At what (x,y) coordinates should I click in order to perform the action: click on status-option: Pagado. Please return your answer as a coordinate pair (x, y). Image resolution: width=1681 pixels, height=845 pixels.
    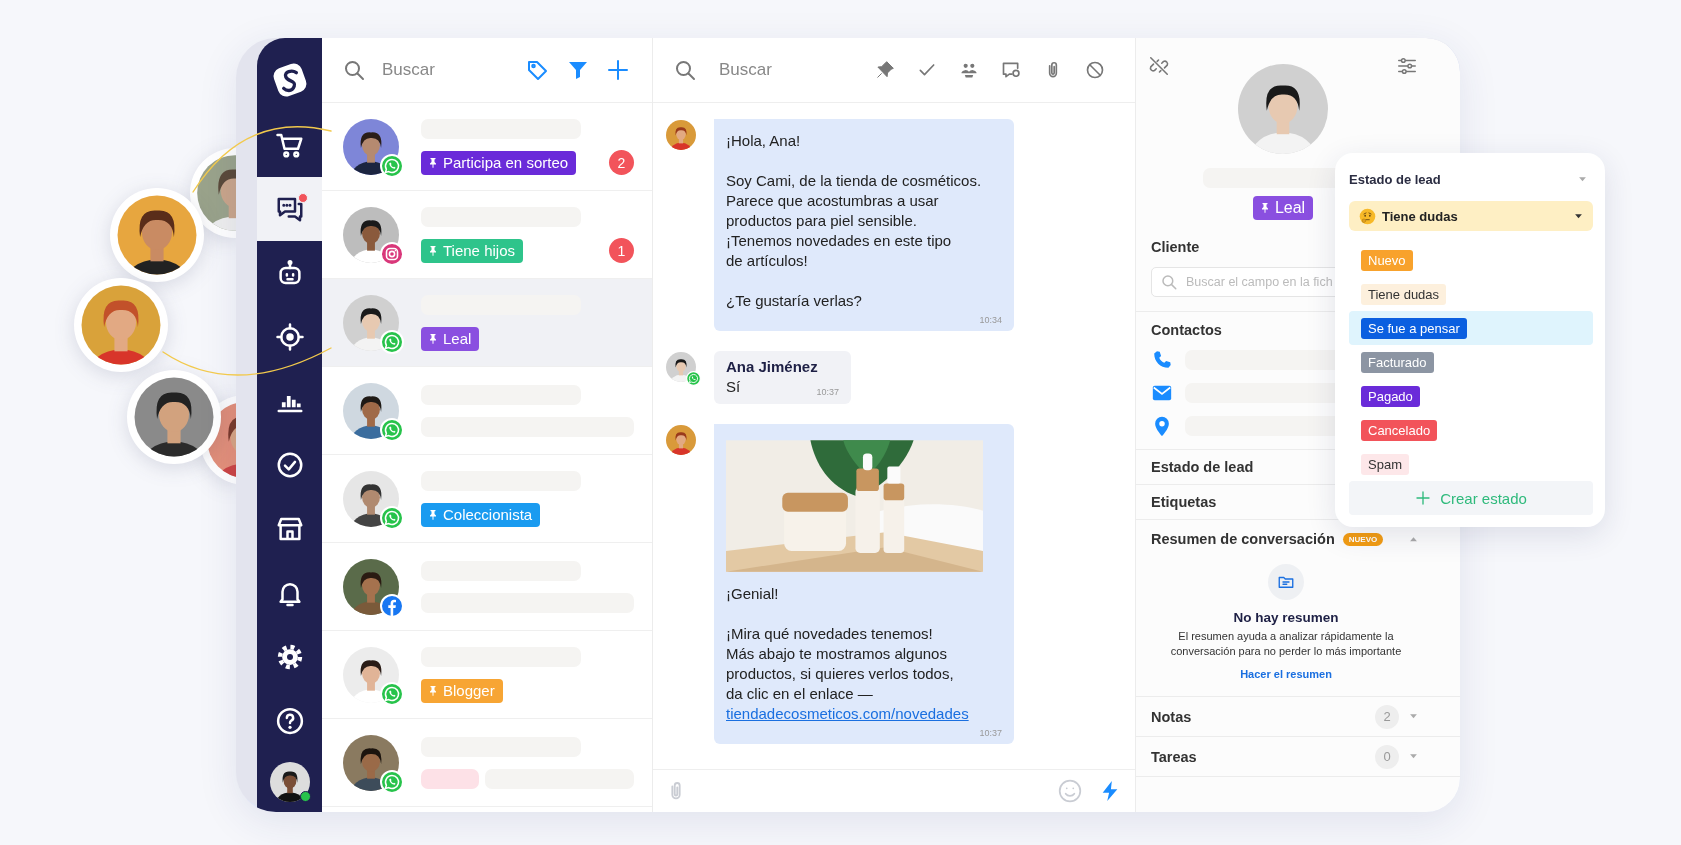
    Looking at the image, I should click on (1390, 396).